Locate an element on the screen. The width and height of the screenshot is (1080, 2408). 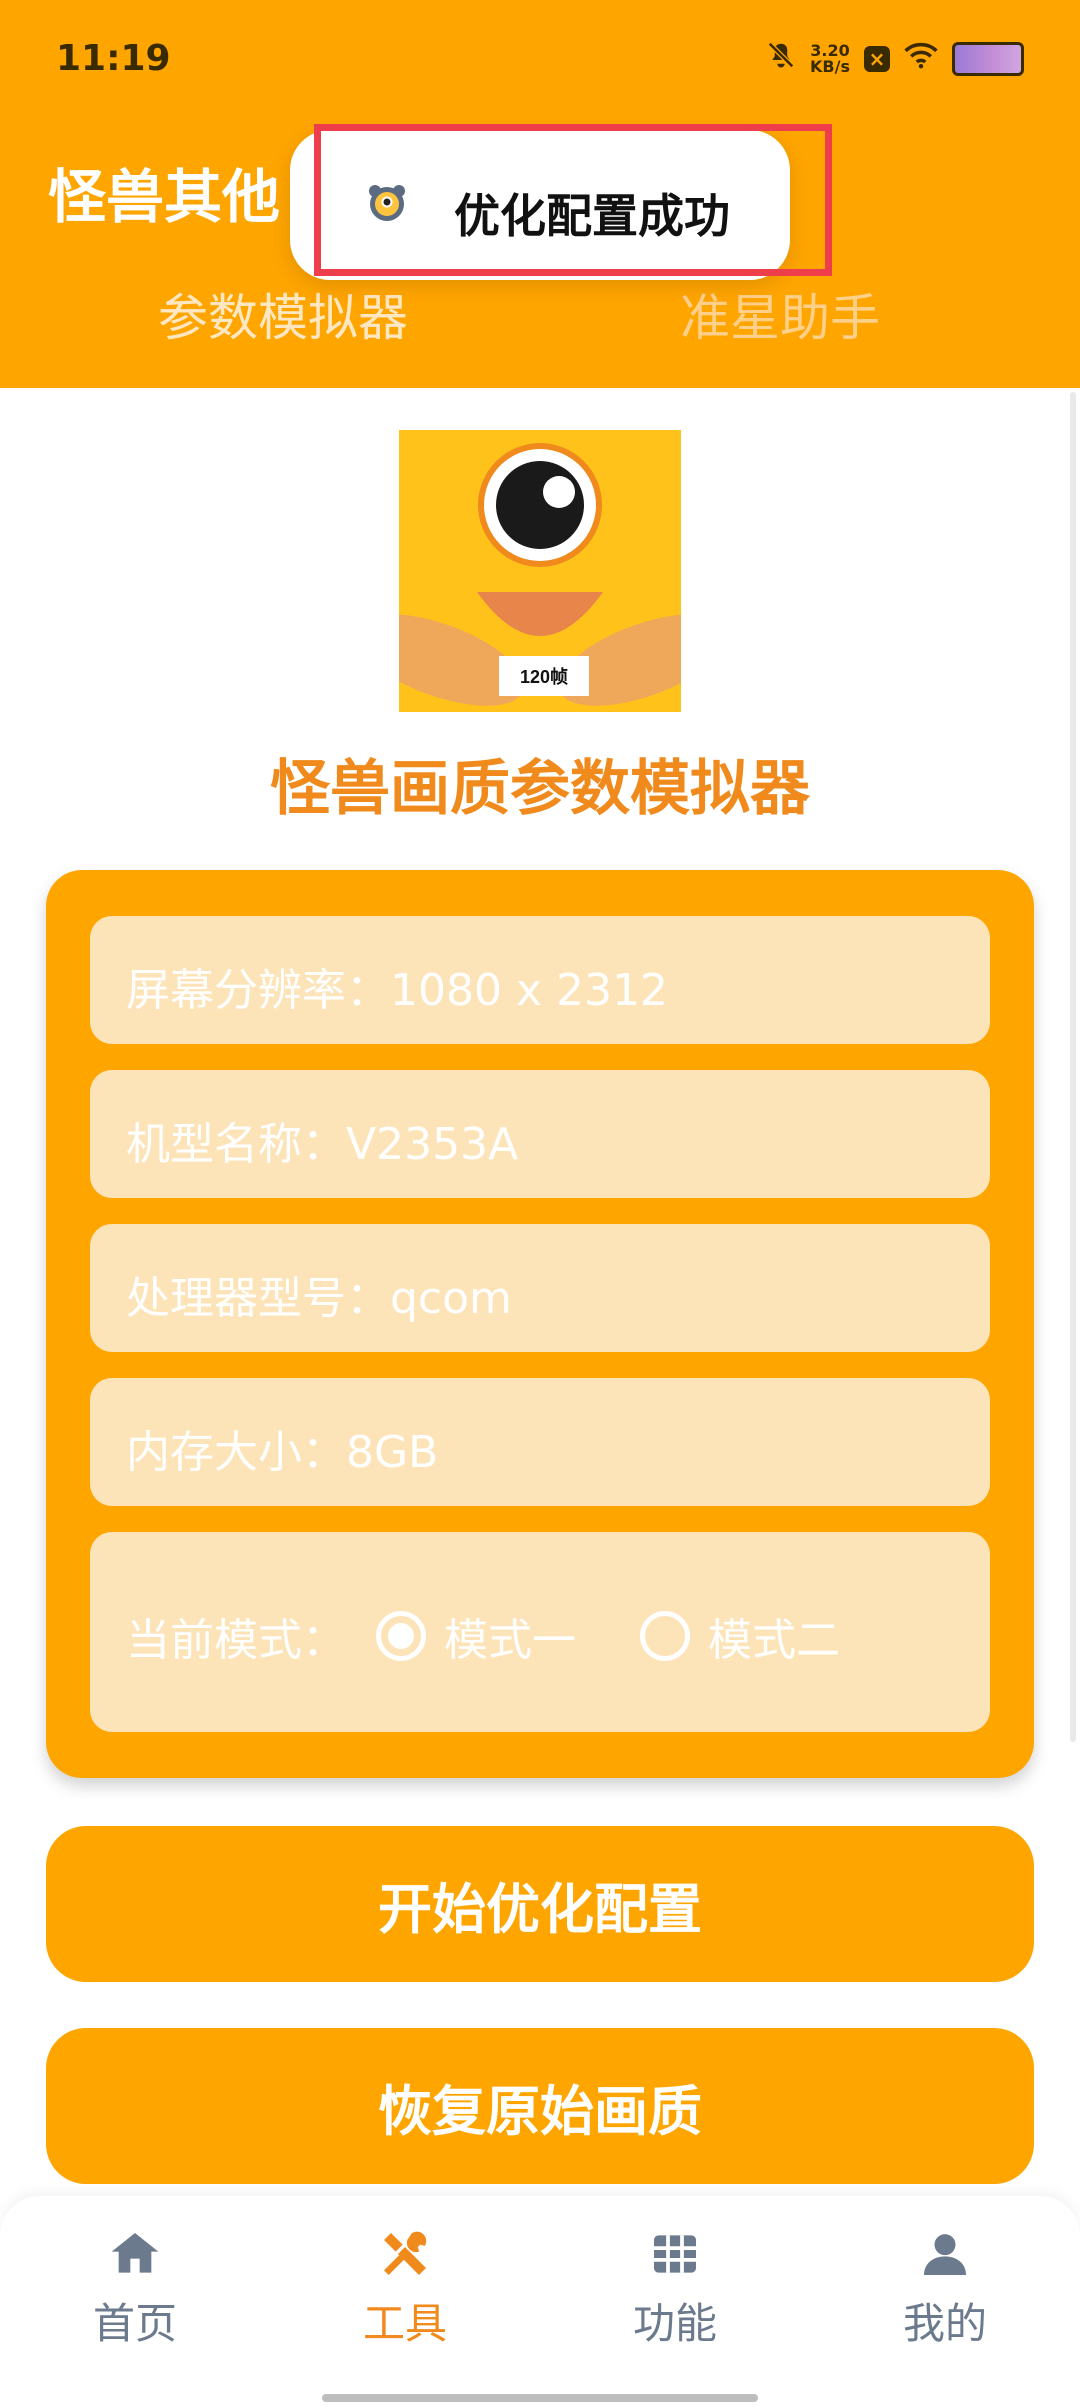
scrollbar is located at coordinates (1073, 1067).